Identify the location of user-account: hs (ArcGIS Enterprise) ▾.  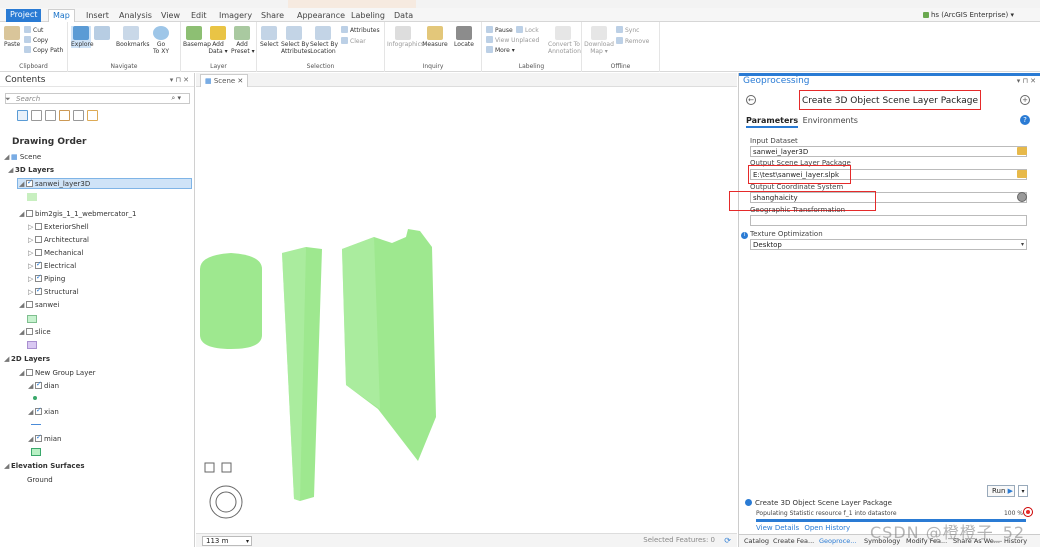
(968, 15).